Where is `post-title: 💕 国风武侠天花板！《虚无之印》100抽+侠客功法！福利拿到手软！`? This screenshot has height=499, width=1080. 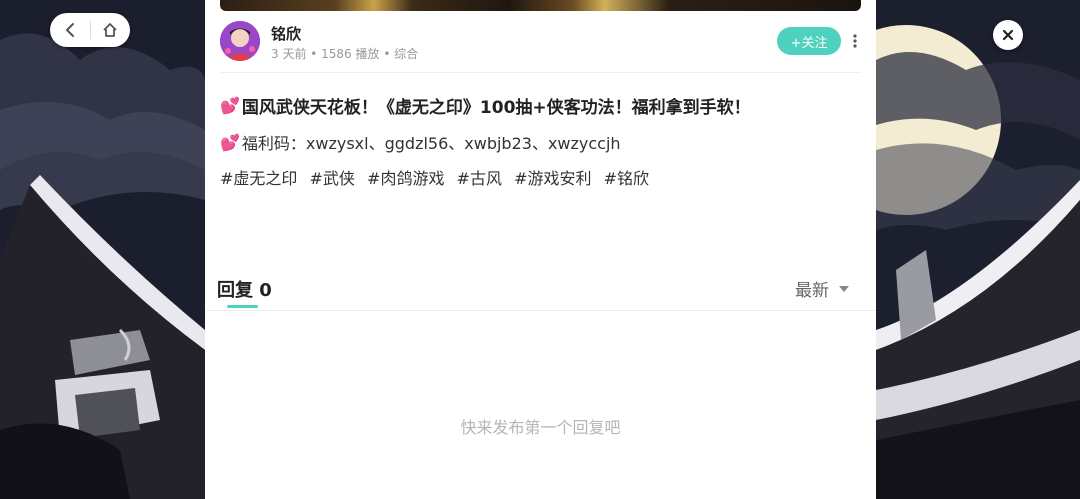 post-title: 💕 国风武侠天花板！《虚无之印》100抽+侠客功法！福利拿到手软！ is located at coordinates (485, 105).